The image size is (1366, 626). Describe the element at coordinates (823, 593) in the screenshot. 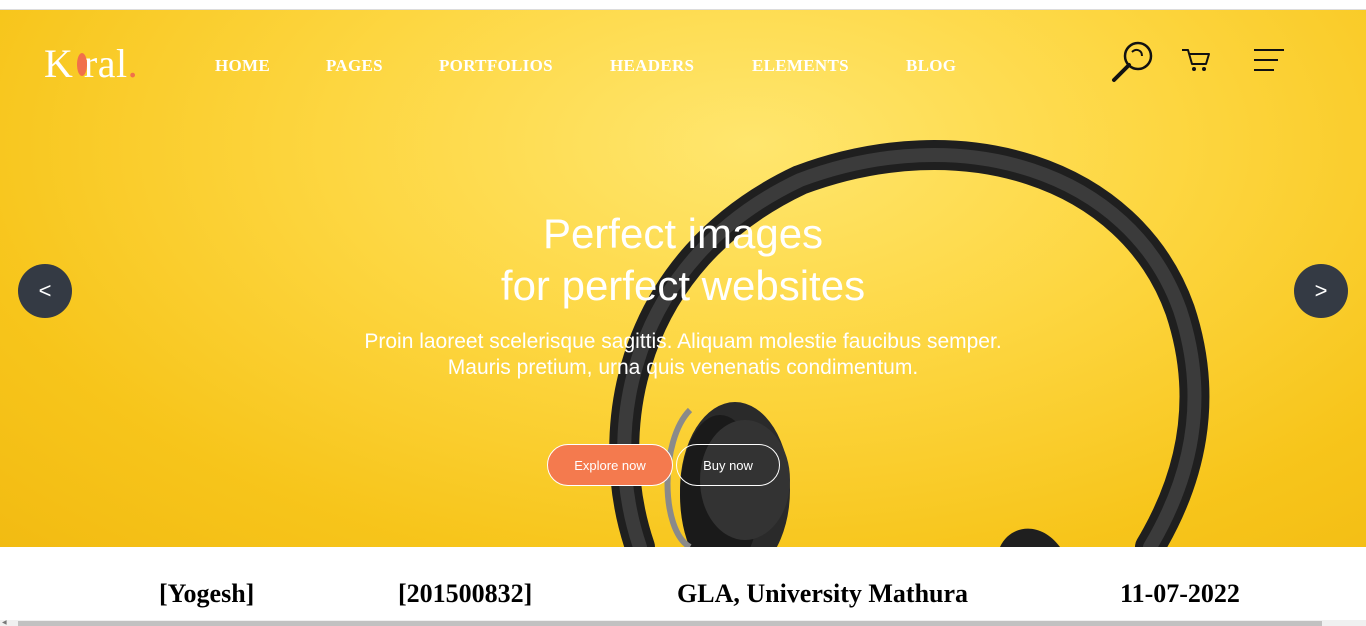

I see `university-name: GLA, University Mathura` at that location.